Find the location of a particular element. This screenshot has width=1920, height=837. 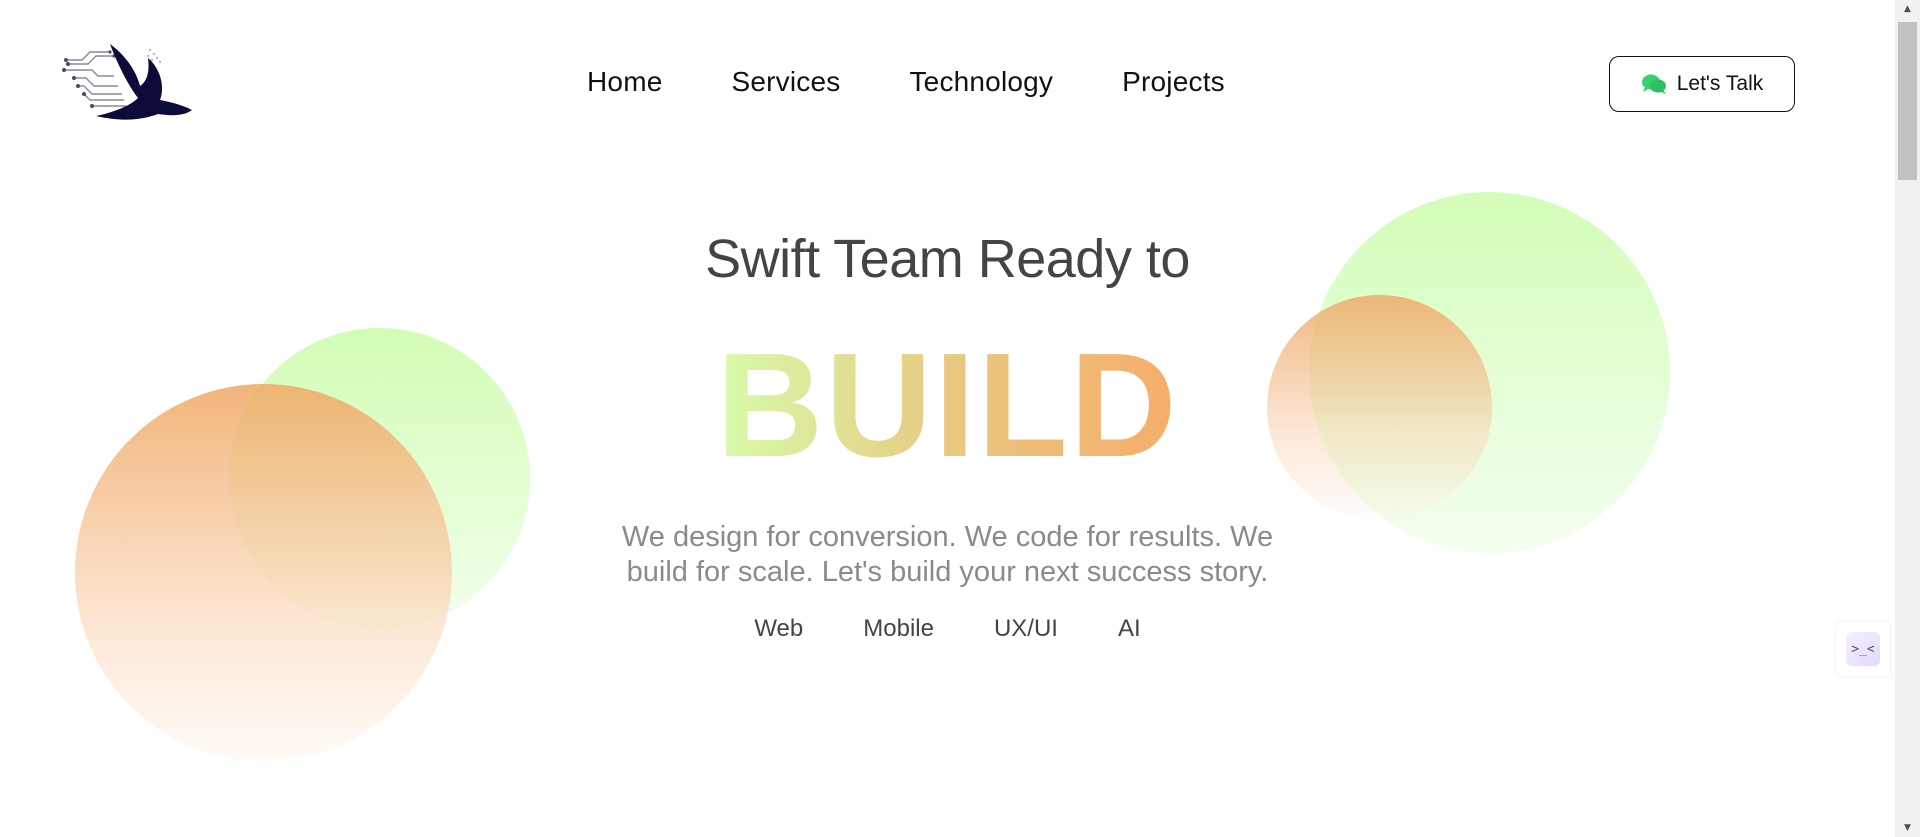

tag-ai: AI is located at coordinates (1129, 628).